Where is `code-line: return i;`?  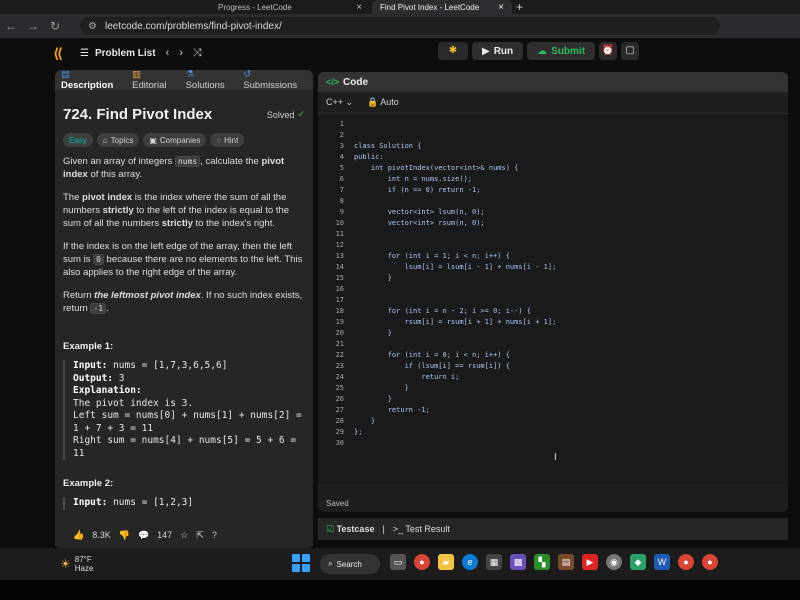 code-line: return i; is located at coordinates (406, 377).